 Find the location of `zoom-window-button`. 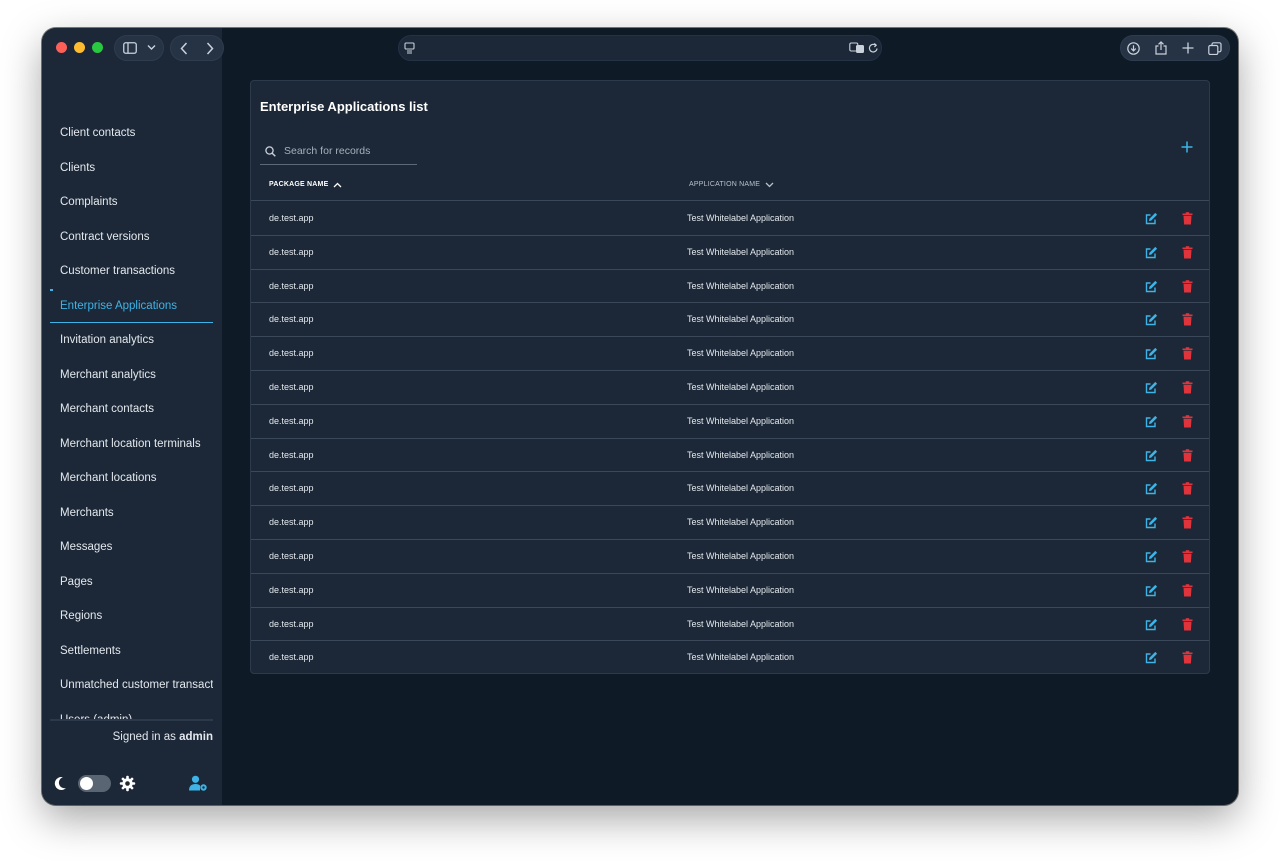

zoom-window-button is located at coordinates (97, 47).